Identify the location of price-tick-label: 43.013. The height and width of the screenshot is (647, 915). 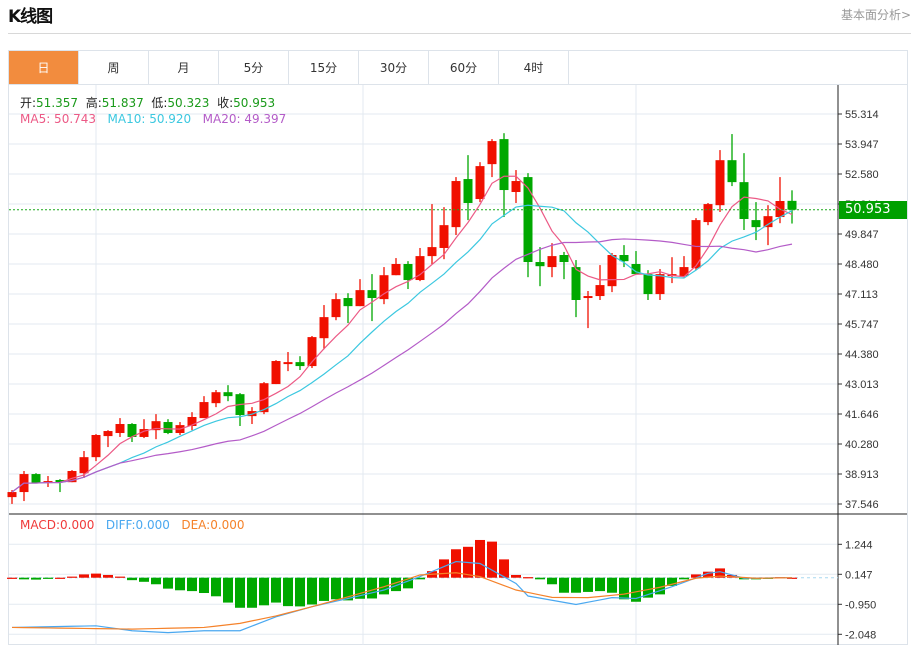
(862, 385).